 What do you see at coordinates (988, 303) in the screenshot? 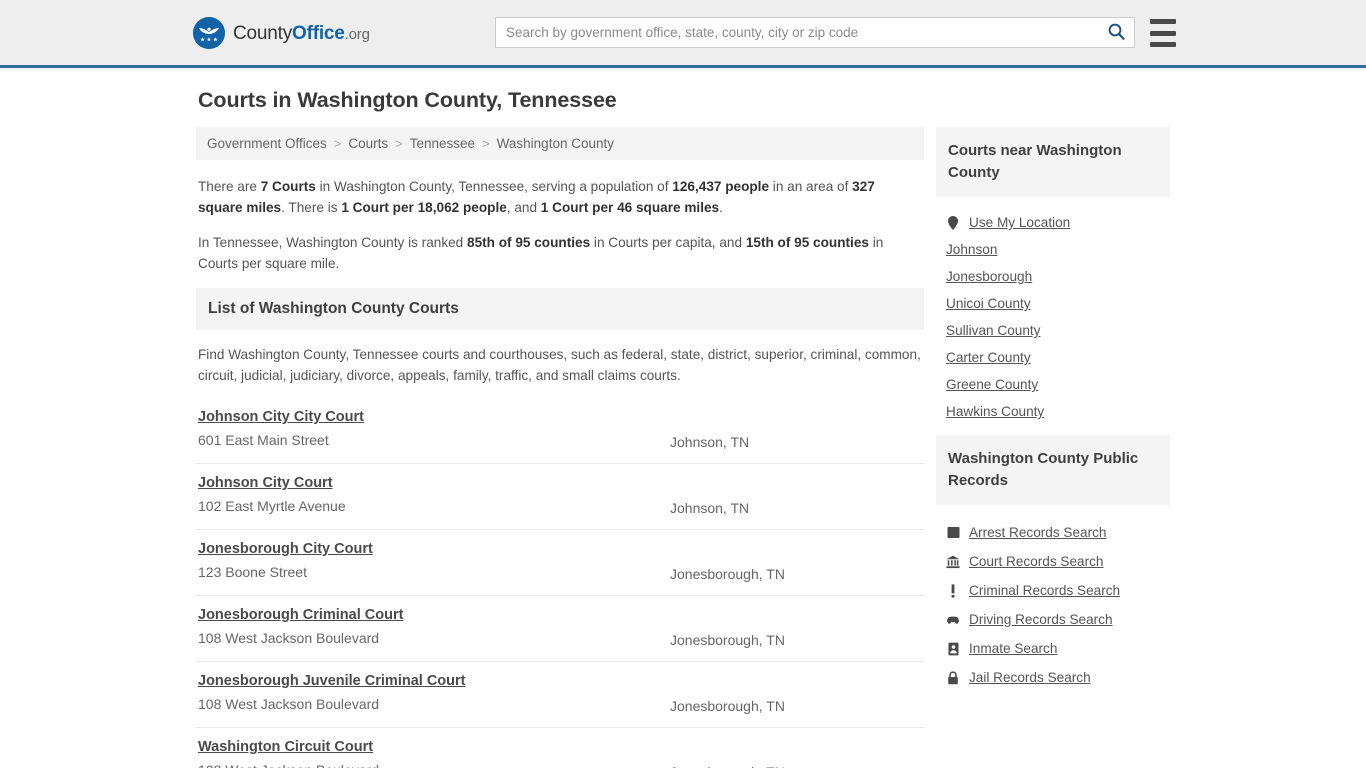
I see `nearby-link-unicoi-county: Unicoi County` at bounding box center [988, 303].